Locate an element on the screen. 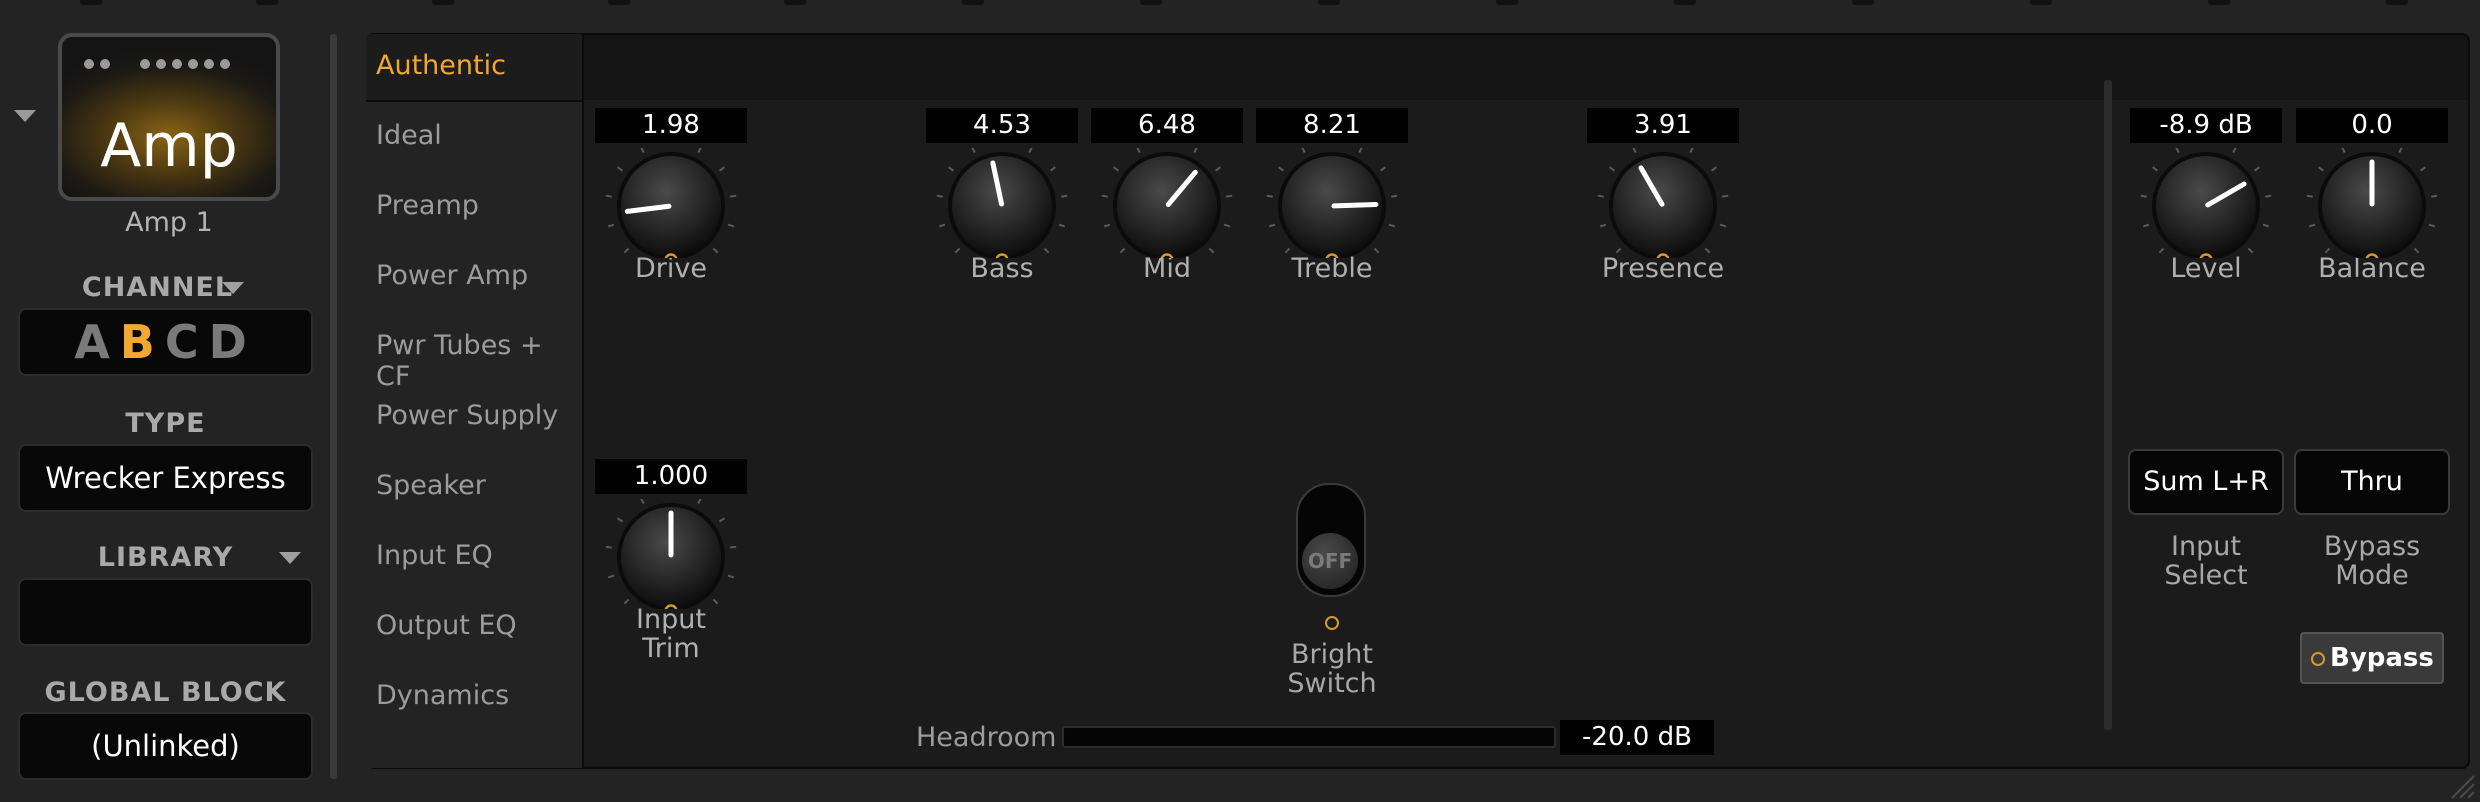  block-name: Amp is located at coordinates (169, 146).